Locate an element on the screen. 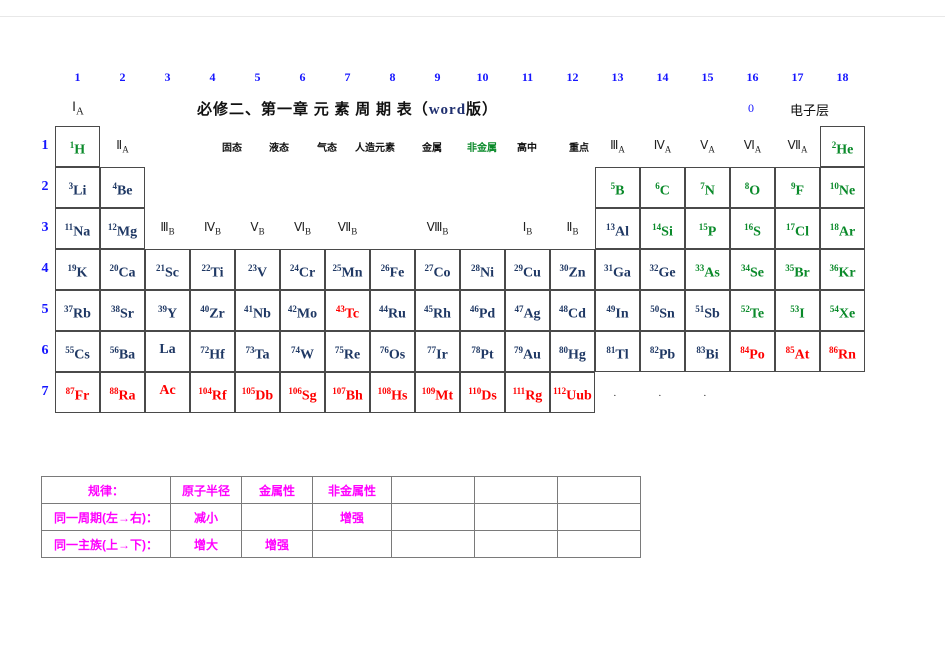 This screenshot has height=669, width=945. group-number-1: 1 is located at coordinates (77, 77).